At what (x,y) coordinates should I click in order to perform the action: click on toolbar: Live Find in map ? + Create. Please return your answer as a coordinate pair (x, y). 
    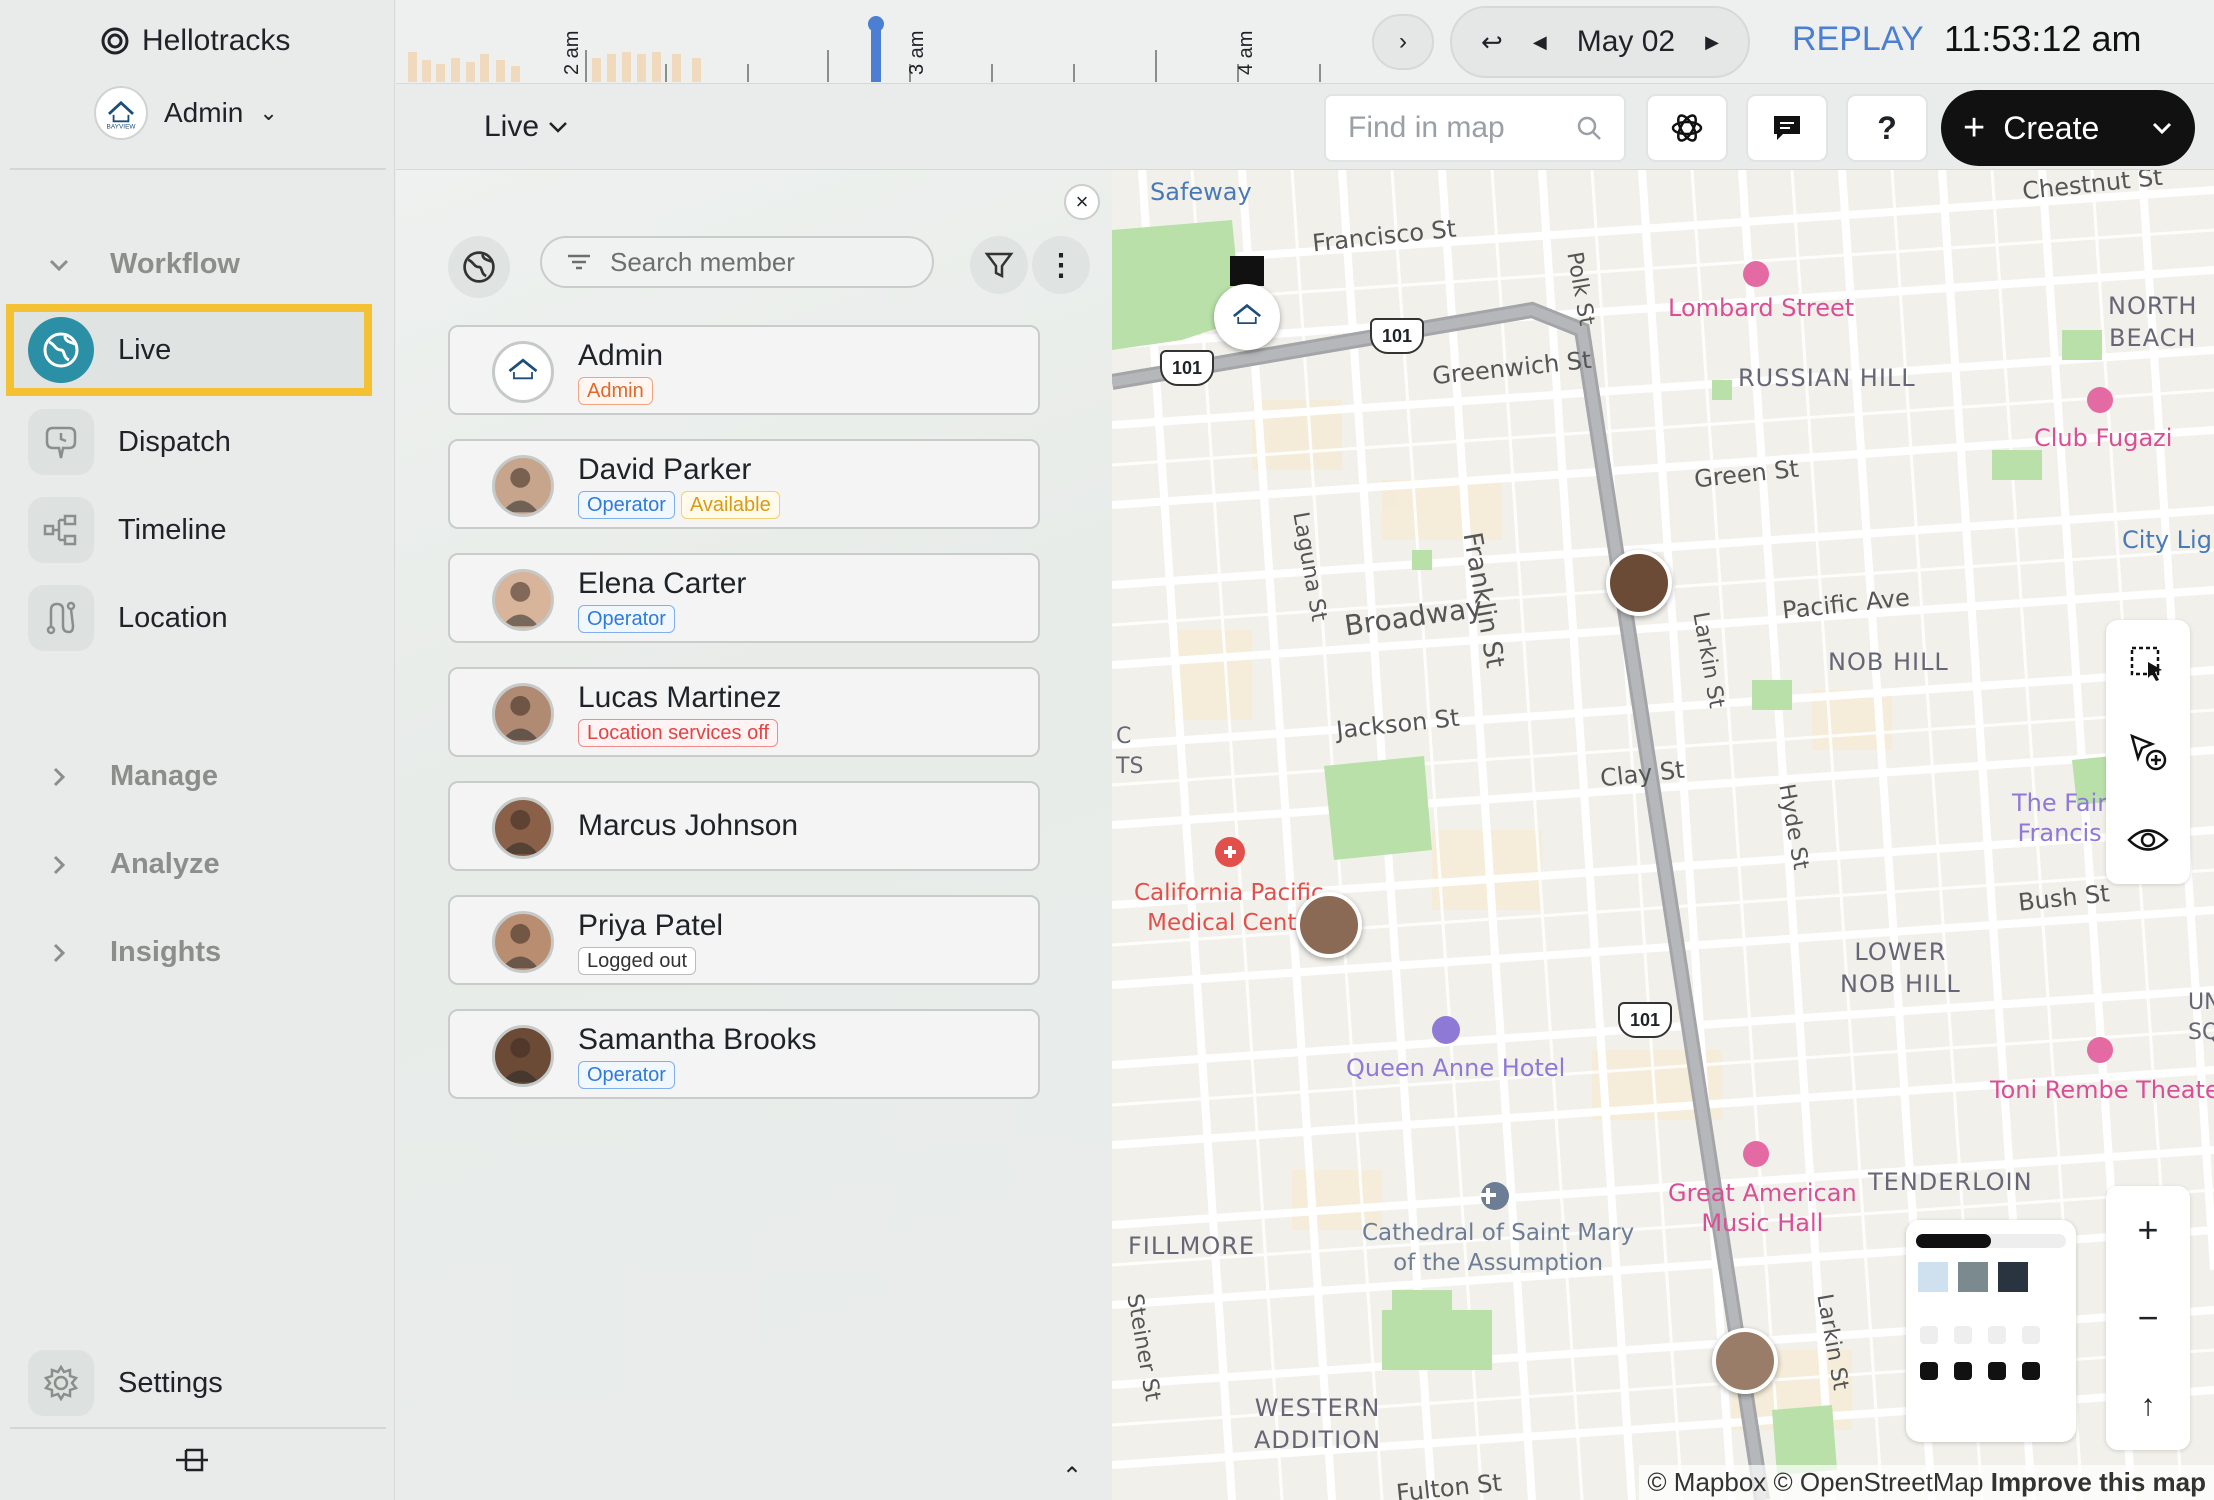
    Looking at the image, I should click on (1305, 127).